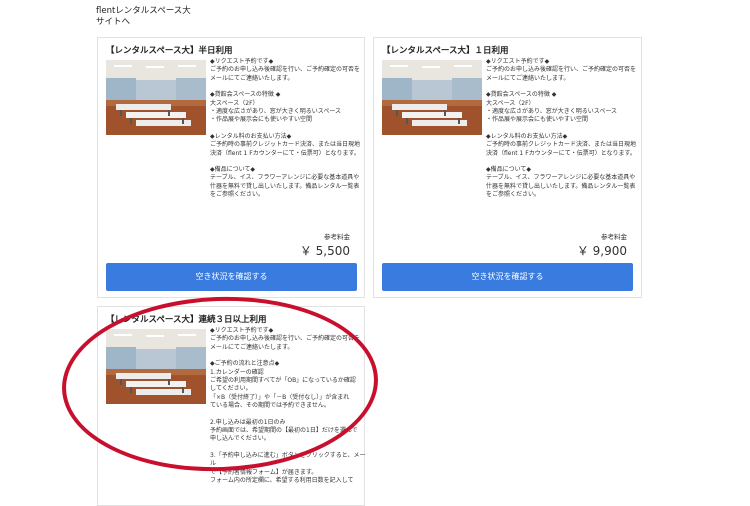 This screenshot has height=506, width=750. Describe the element at coordinates (143, 22) in the screenshot. I see `site-link: サイトへ` at that location.